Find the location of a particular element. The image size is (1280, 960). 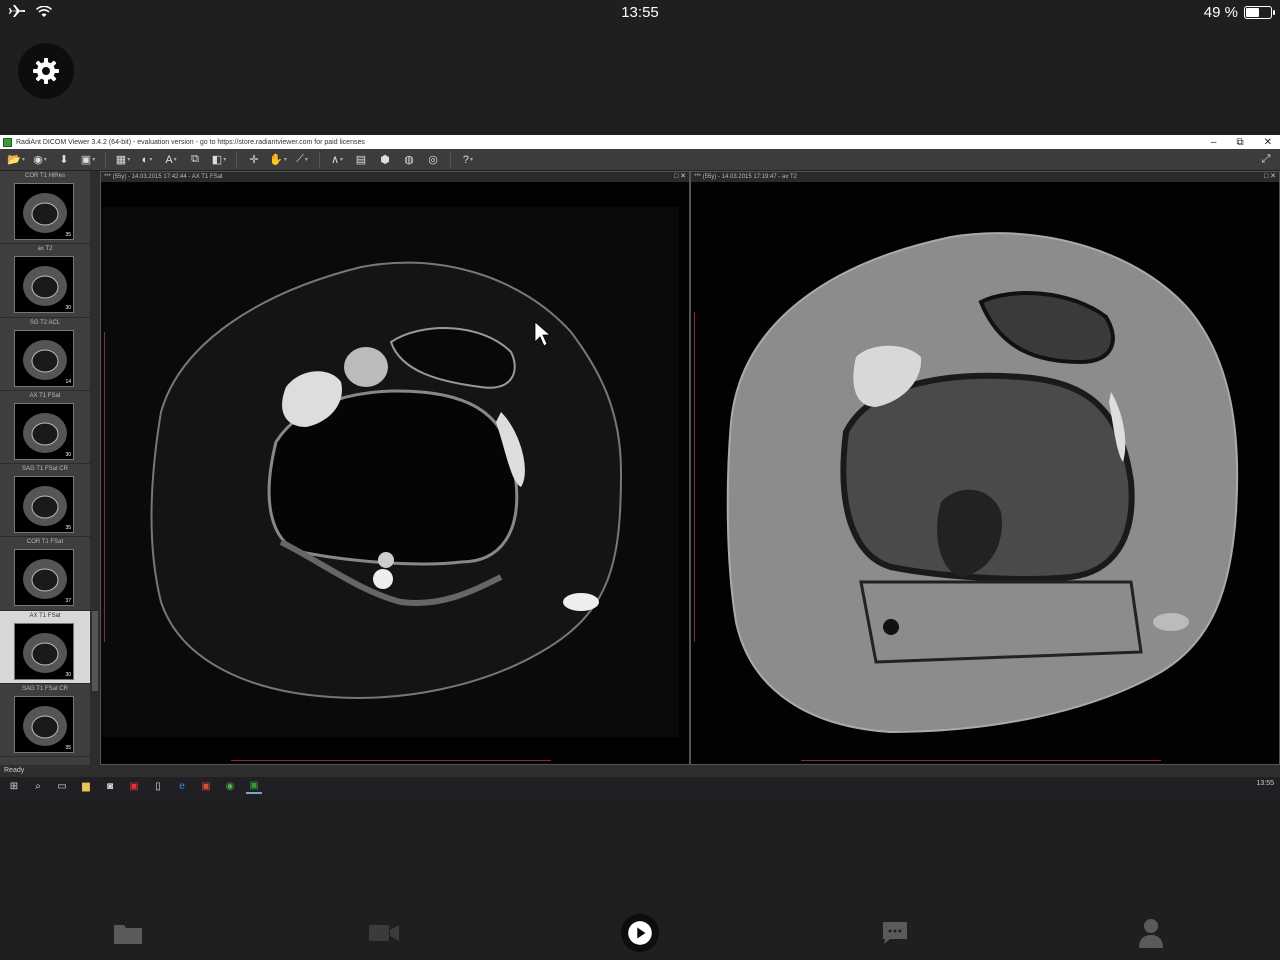

measure-button: ⟋ ▾ is located at coordinates (302, 160).